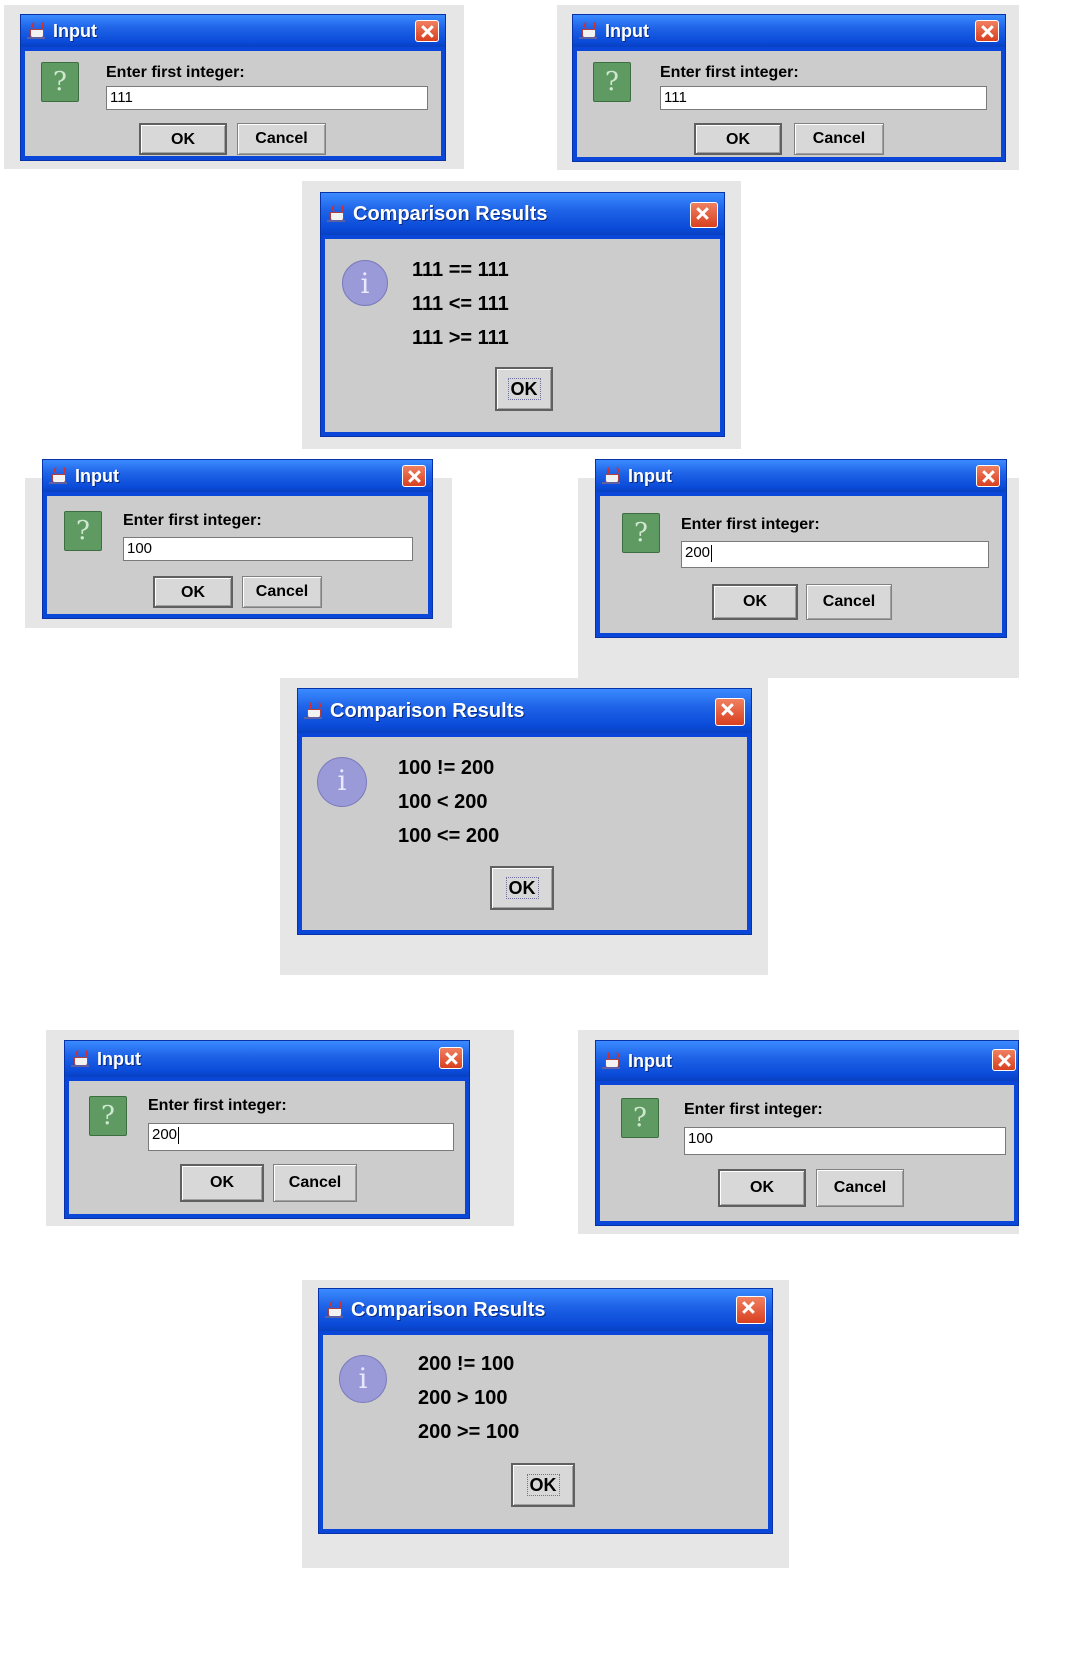 The image size is (1081, 1665). Describe the element at coordinates (466, 1364) in the screenshot. I see `result-line: 200 != 100` at that location.